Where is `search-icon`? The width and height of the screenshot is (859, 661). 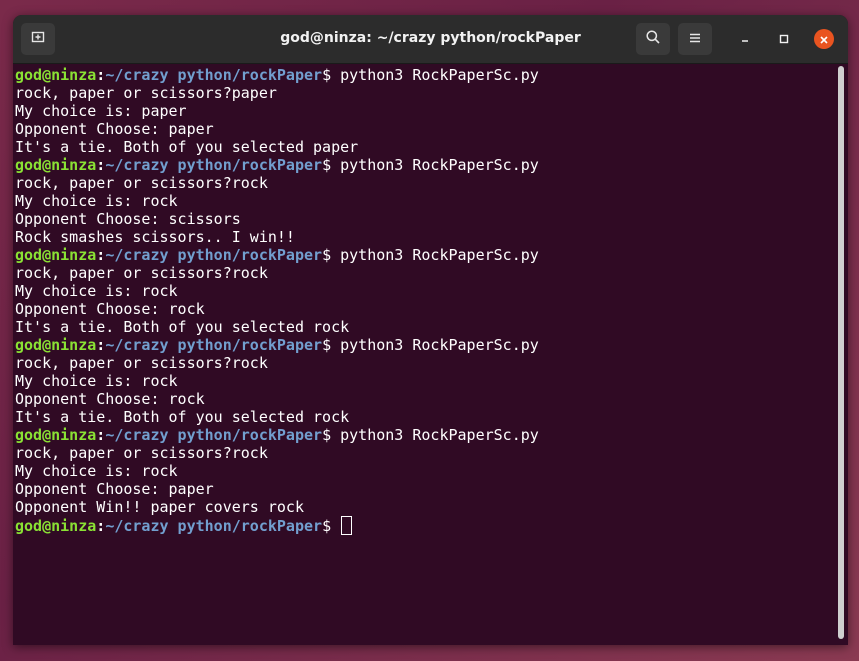 search-icon is located at coordinates (653, 39).